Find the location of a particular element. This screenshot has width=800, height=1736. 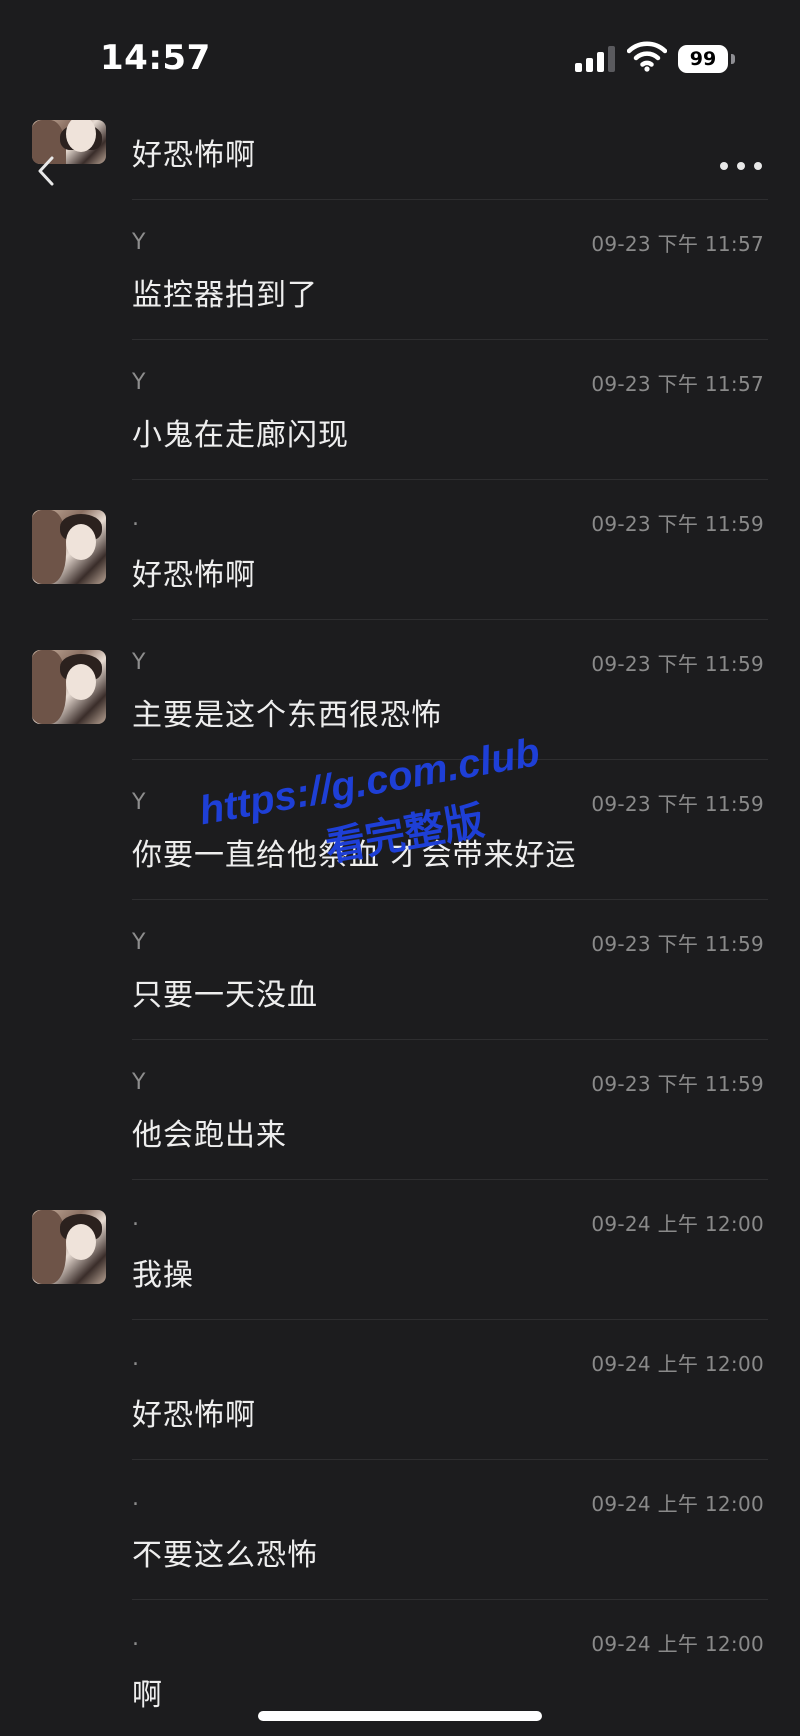

message-text: 你要一直给他祭血 才会带来好运 is located at coordinates (354, 855).